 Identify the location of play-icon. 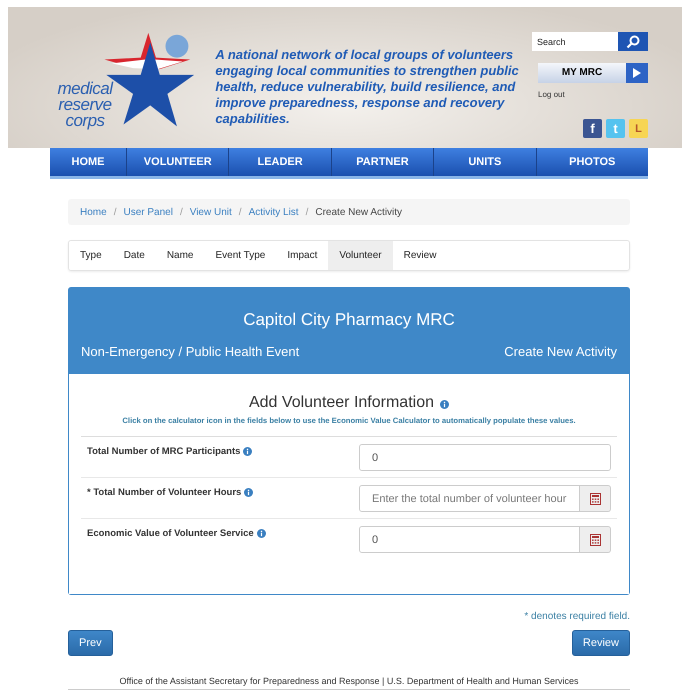
(637, 73).